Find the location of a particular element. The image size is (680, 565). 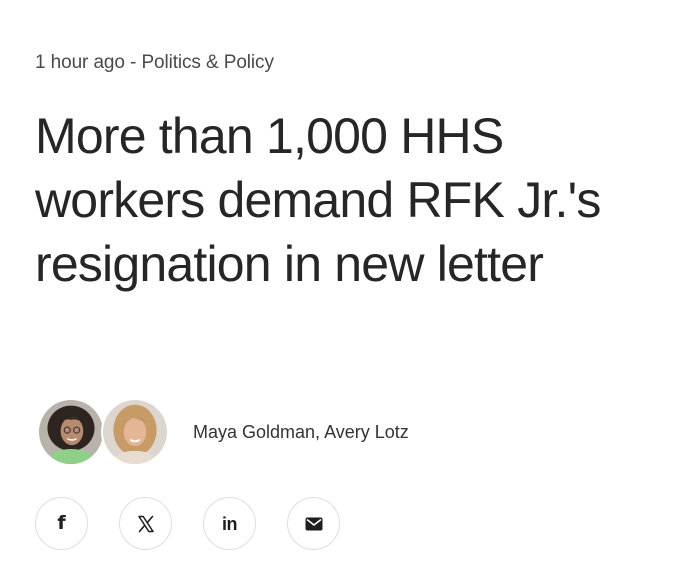

linkedin-icon: in is located at coordinates (230, 523).